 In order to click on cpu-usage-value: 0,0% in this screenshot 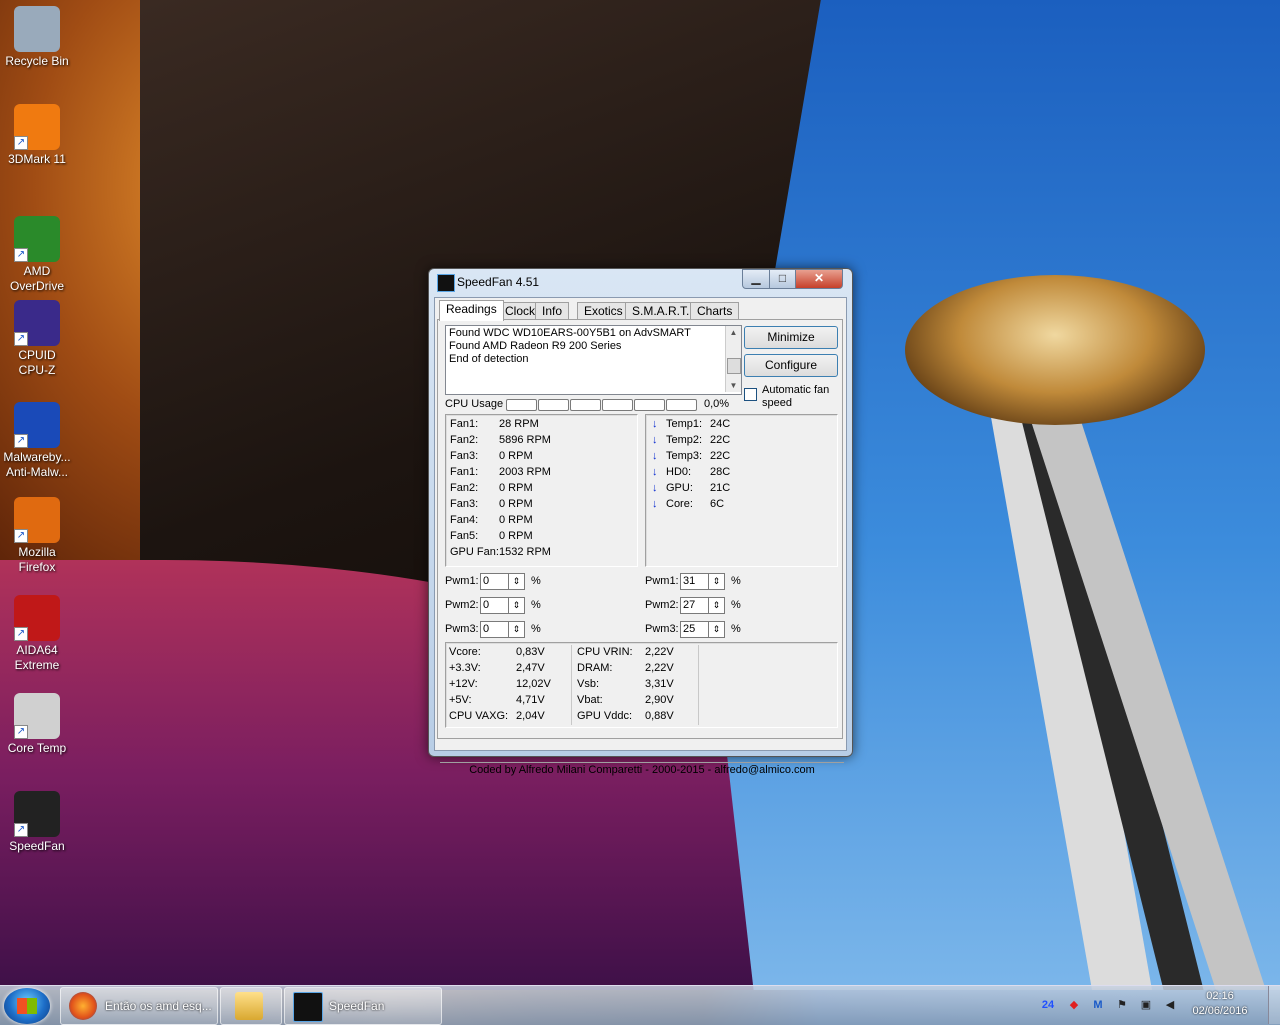, I will do `click(717, 404)`.